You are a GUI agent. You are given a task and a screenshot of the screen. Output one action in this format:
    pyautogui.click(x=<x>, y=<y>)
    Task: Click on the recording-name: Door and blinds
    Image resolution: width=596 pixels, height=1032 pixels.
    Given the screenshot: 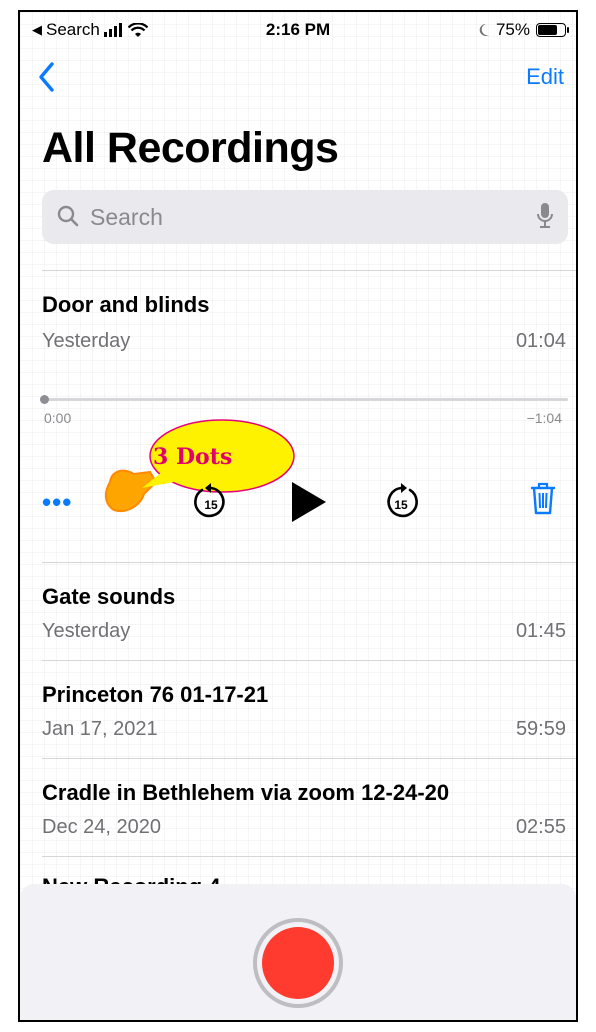 What is the action you would take?
    pyautogui.click(x=126, y=304)
    